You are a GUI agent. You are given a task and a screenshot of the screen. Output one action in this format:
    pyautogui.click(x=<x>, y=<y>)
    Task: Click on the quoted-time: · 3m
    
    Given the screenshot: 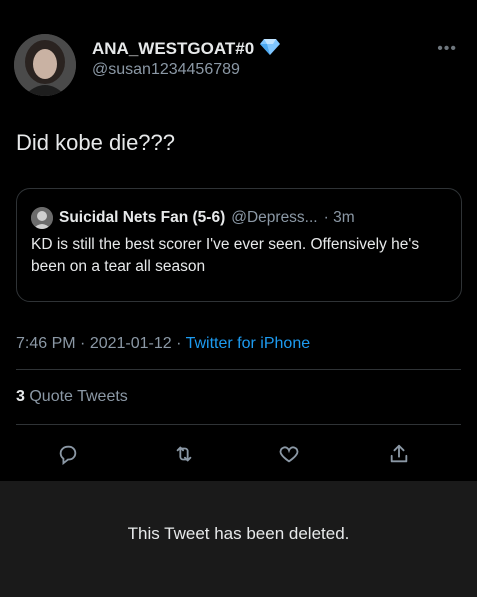 What is the action you would take?
    pyautogui.click(x=339, y=217)
    